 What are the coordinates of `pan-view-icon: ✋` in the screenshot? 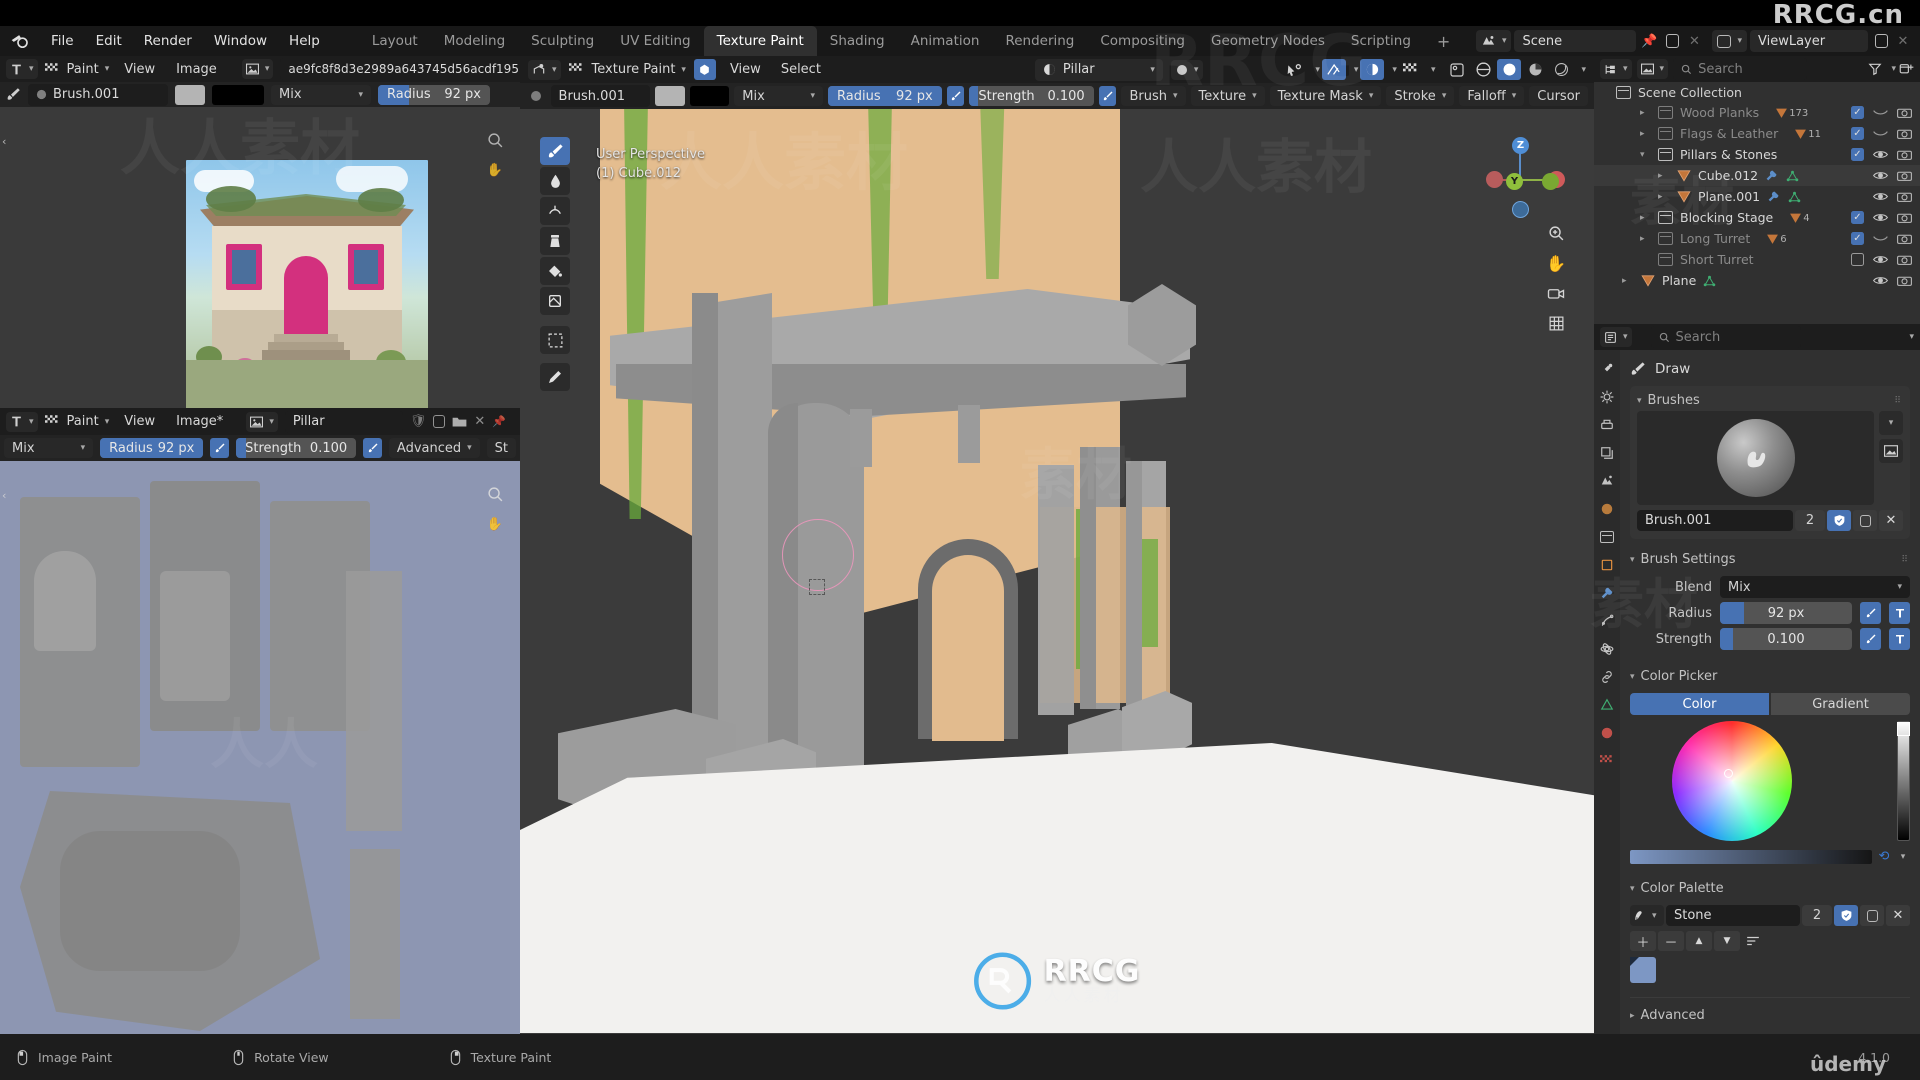 It's located at (495, 170).